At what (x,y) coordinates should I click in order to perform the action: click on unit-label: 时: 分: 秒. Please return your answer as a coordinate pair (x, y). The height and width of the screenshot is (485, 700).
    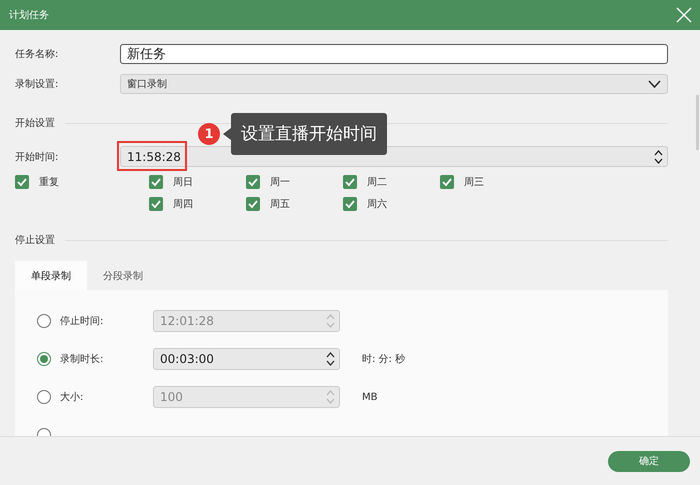
    Looking at the image, I should click on (384, 359).